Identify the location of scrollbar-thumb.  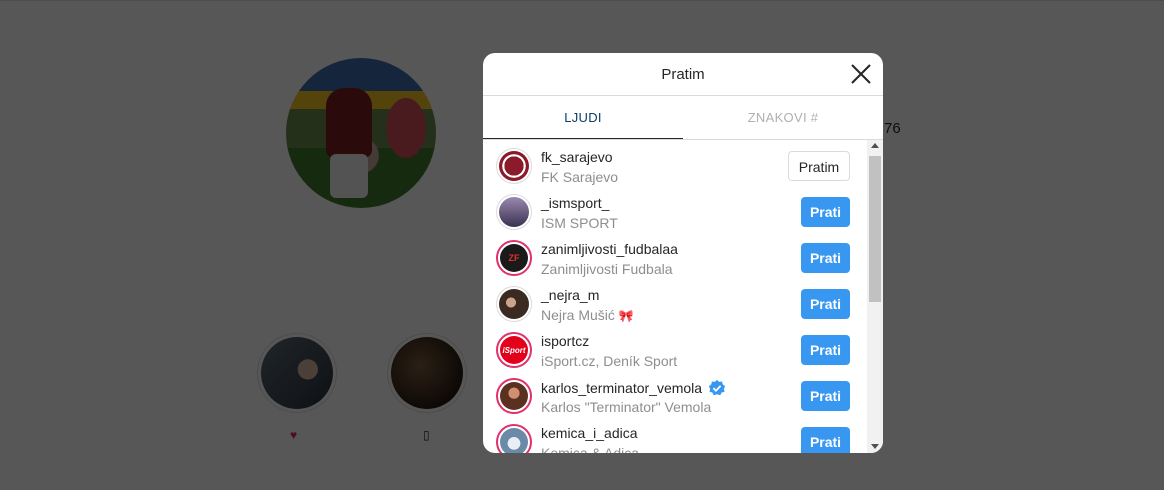
(875, 229).